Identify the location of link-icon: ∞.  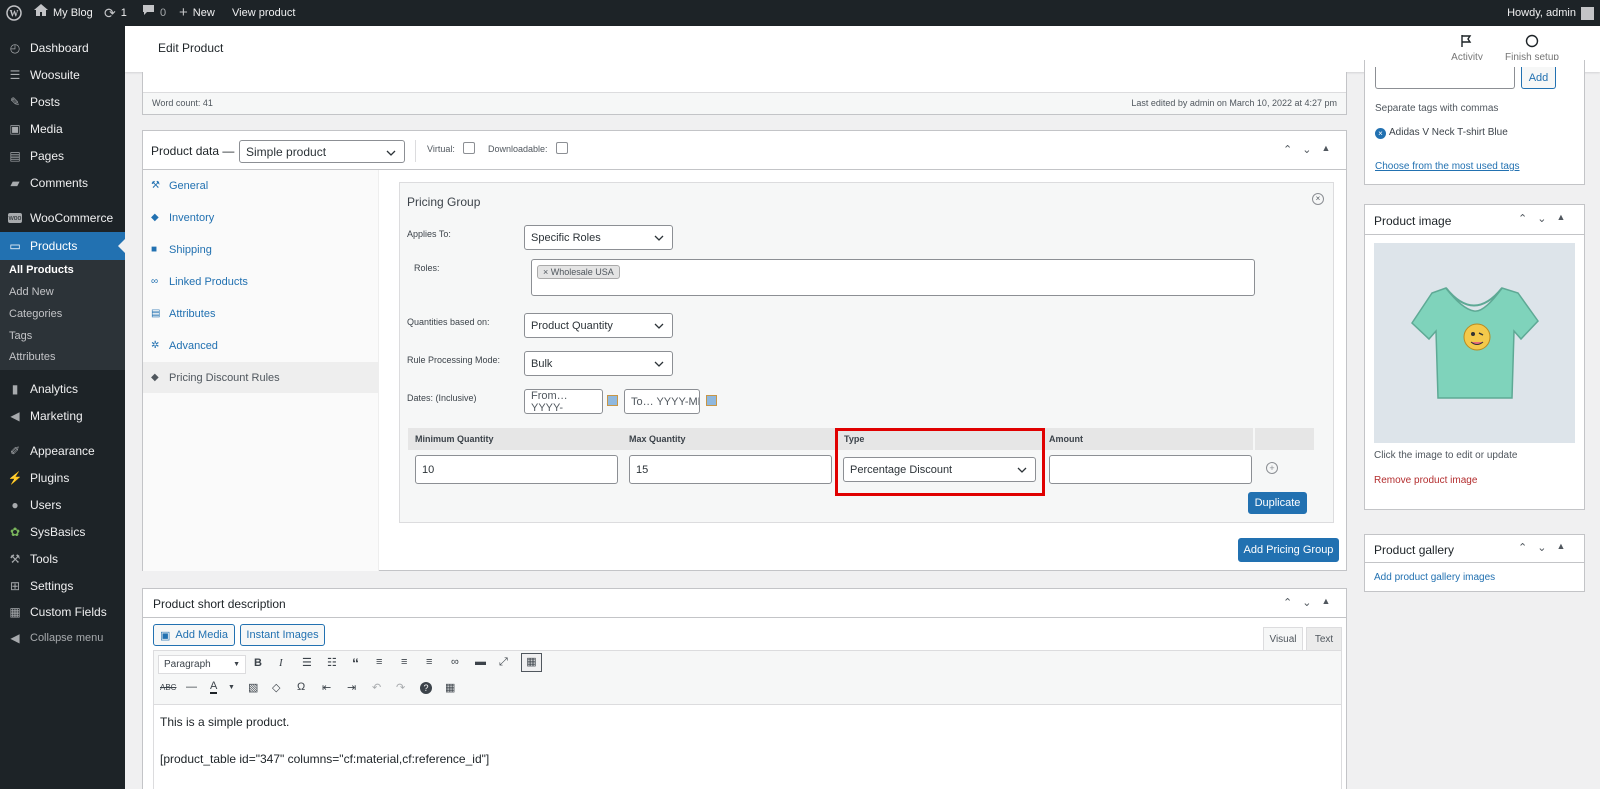
(455, 662).